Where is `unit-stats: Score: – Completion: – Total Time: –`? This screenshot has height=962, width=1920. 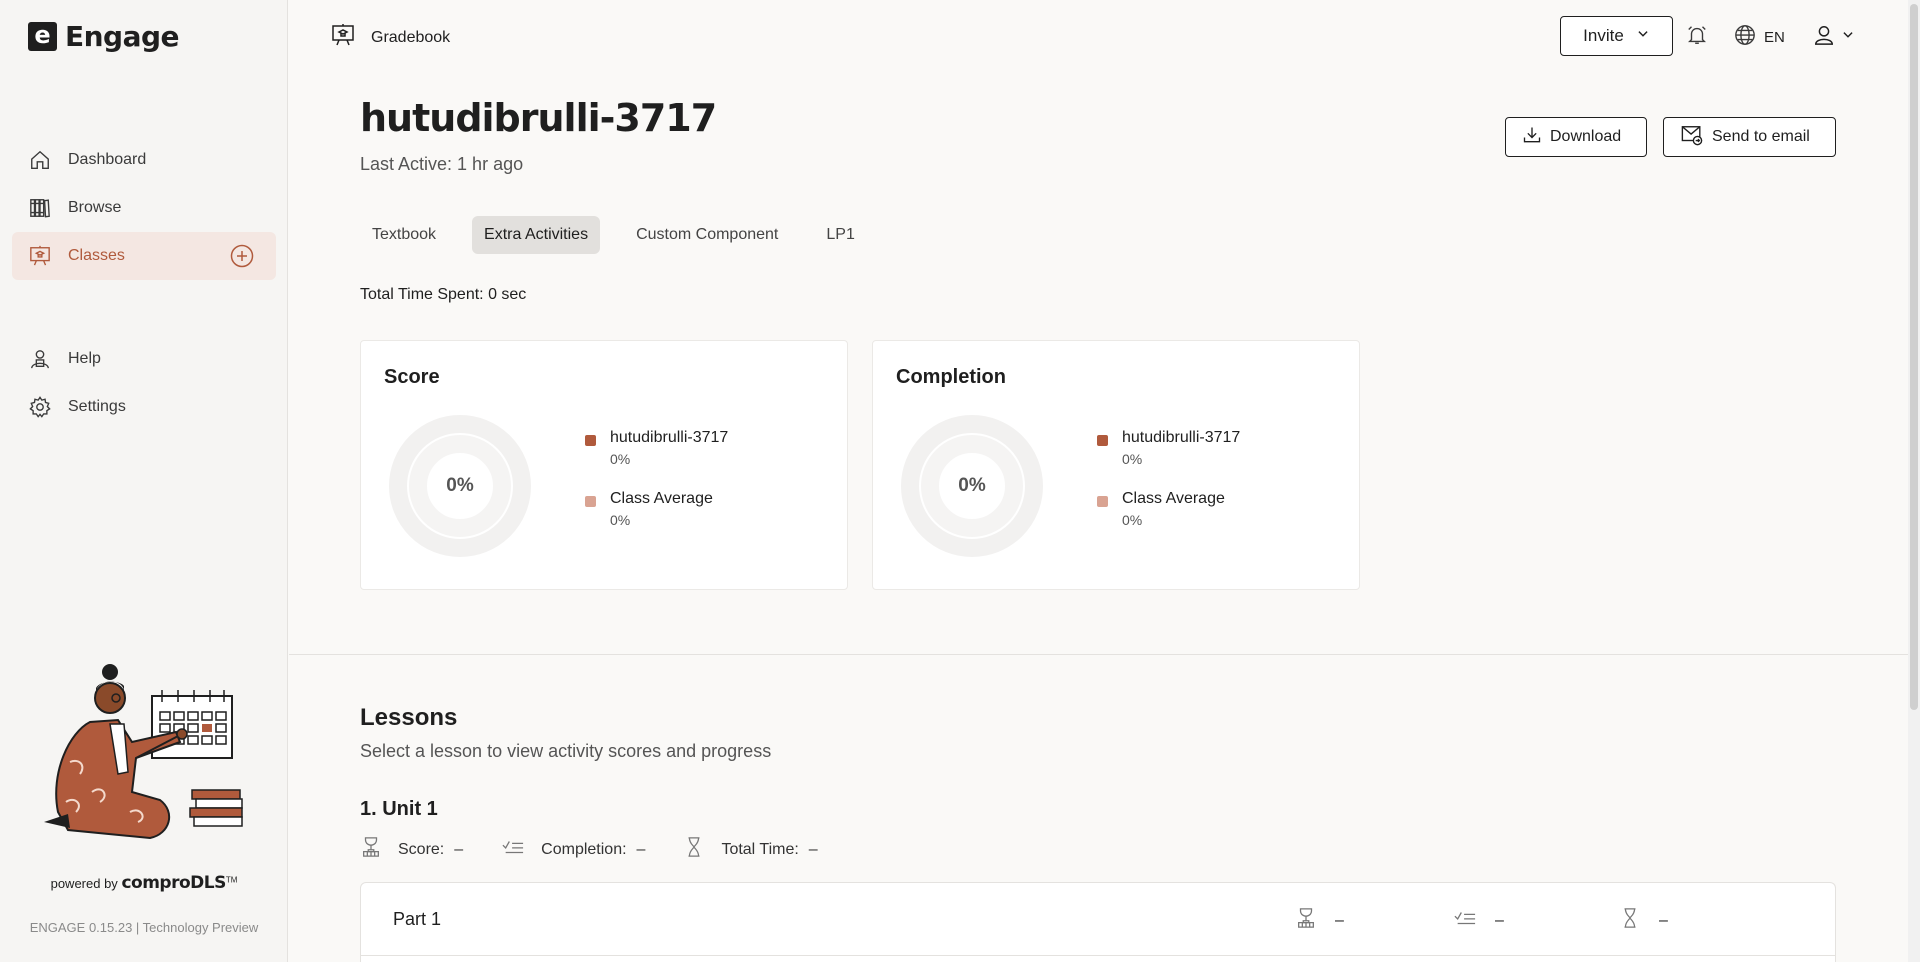
unit-stats: Score: – Completion: – Total Time: – is located at coordinates (608, 849).